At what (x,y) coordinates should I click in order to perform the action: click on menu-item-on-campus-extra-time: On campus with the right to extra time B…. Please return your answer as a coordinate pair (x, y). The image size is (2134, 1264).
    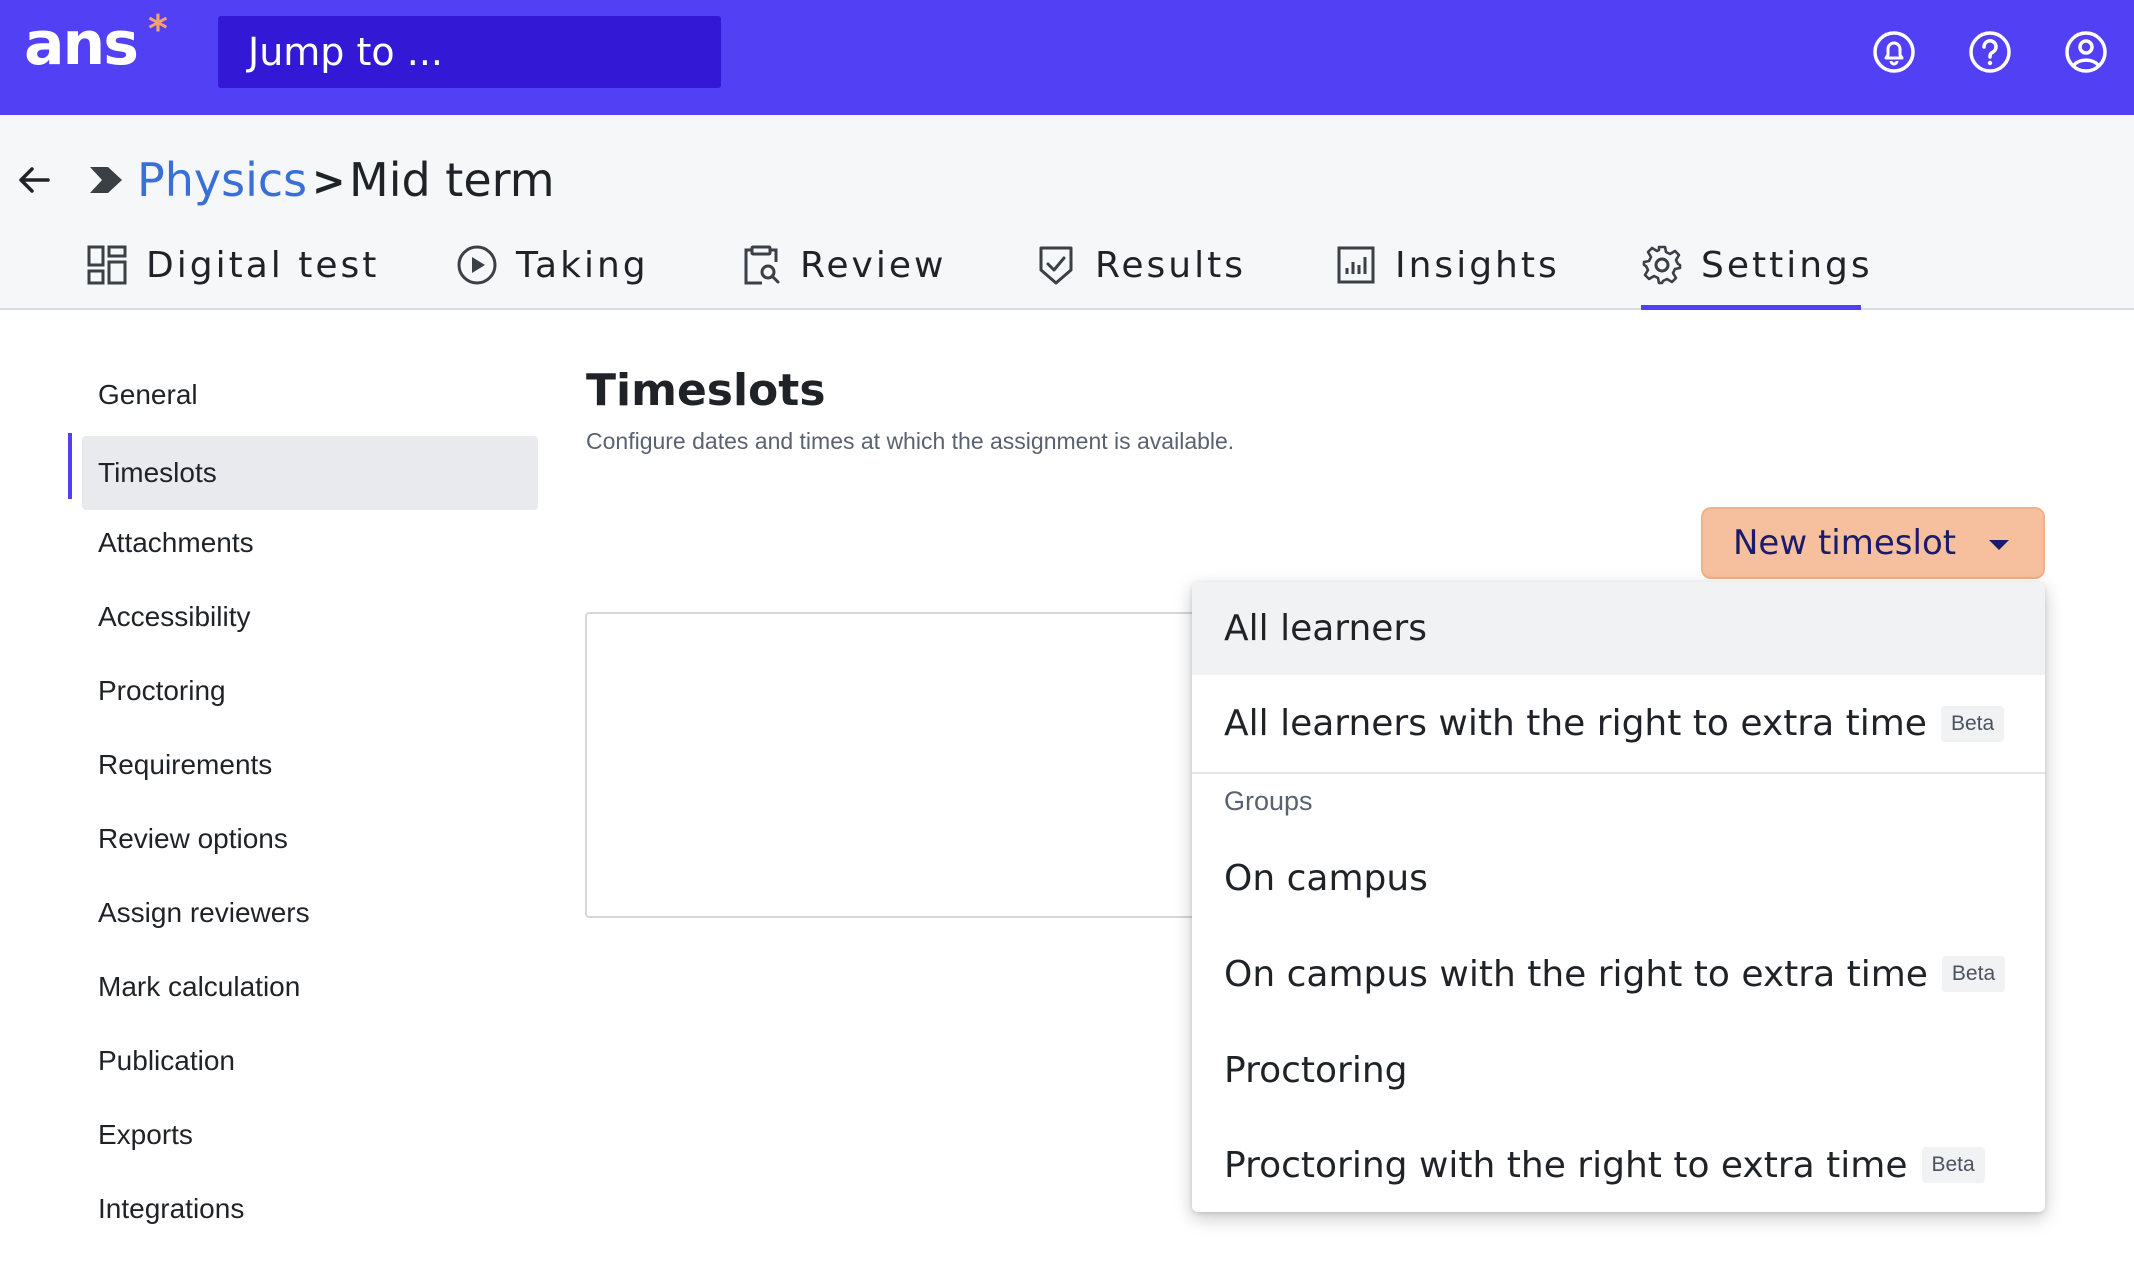
    Looking at the image, I should click on (1618, 974).